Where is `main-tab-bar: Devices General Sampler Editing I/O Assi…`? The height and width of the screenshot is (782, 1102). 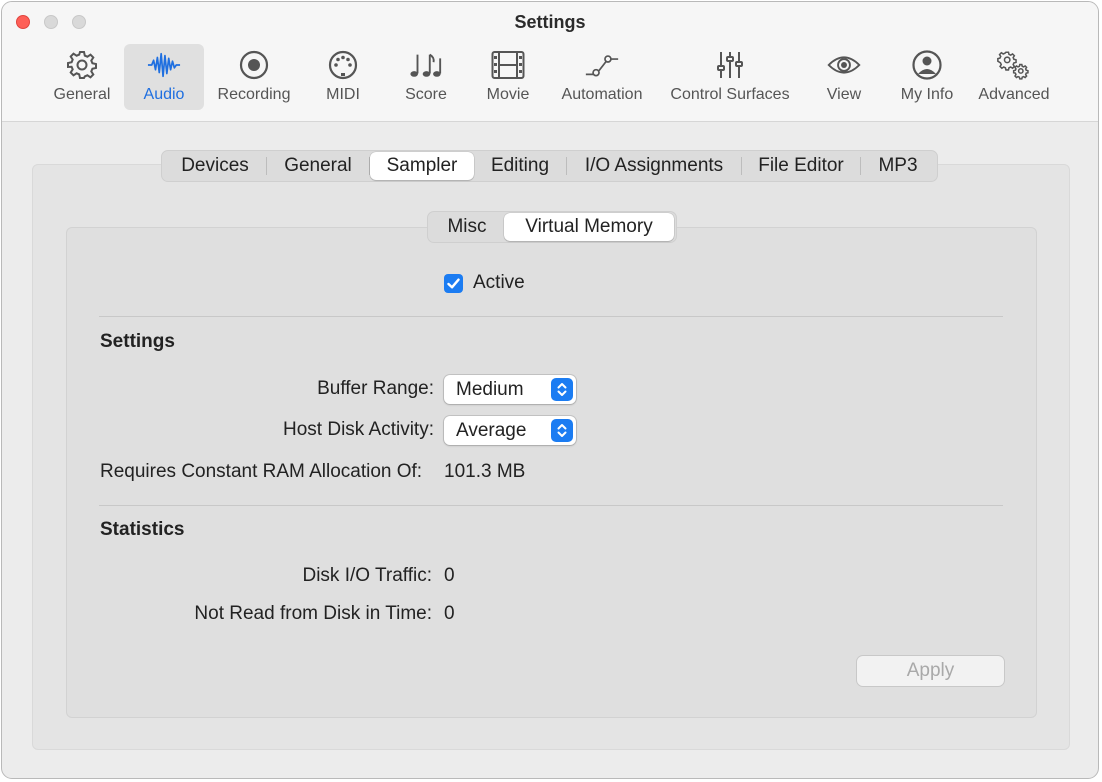
main-tab-bar: Devices General Sampler Editing I/O Assi… is located at coordinates (549, 166).